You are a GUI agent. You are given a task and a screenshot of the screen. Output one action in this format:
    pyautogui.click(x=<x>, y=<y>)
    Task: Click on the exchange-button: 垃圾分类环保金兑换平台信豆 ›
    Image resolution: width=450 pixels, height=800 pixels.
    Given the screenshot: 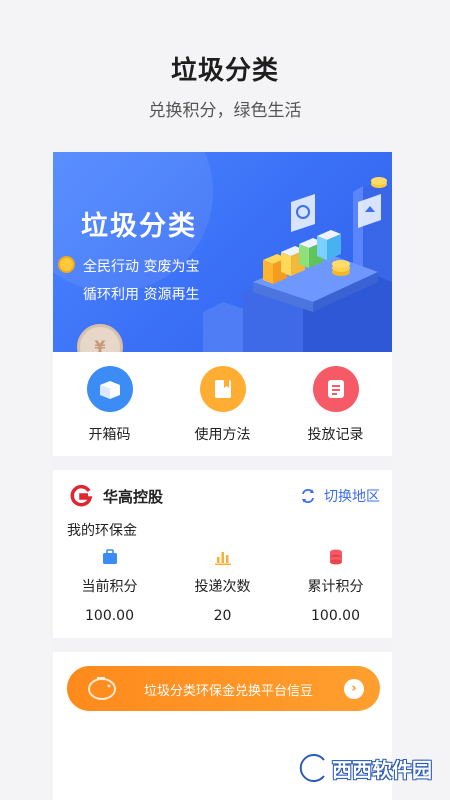 What is the action you would take?
    pyautogui.click(x=223, y=688)
    